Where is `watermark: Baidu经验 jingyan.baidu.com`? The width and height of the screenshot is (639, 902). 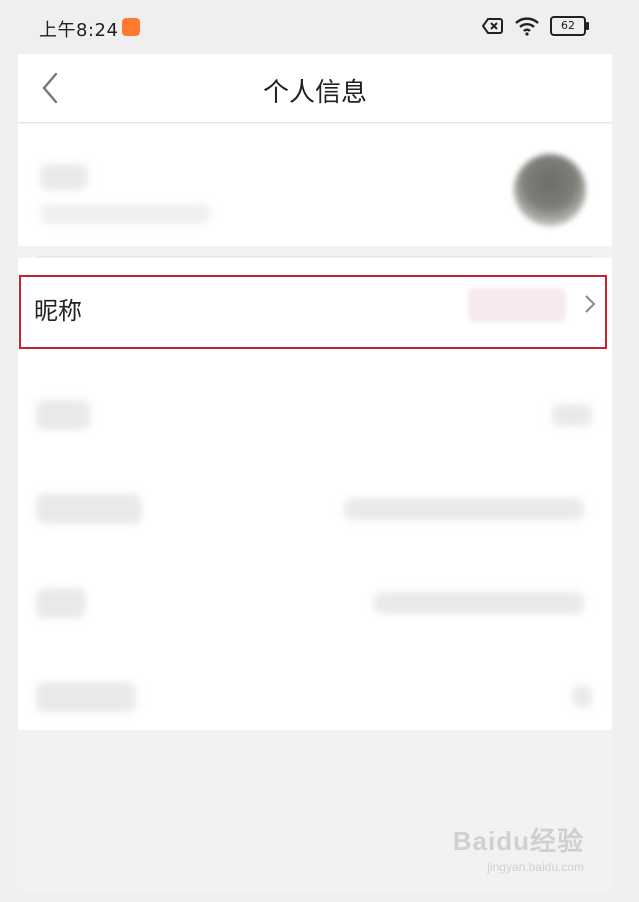
watermark: Baidu经验 jingyan.baidu.com is located at coordinates (518, 847).